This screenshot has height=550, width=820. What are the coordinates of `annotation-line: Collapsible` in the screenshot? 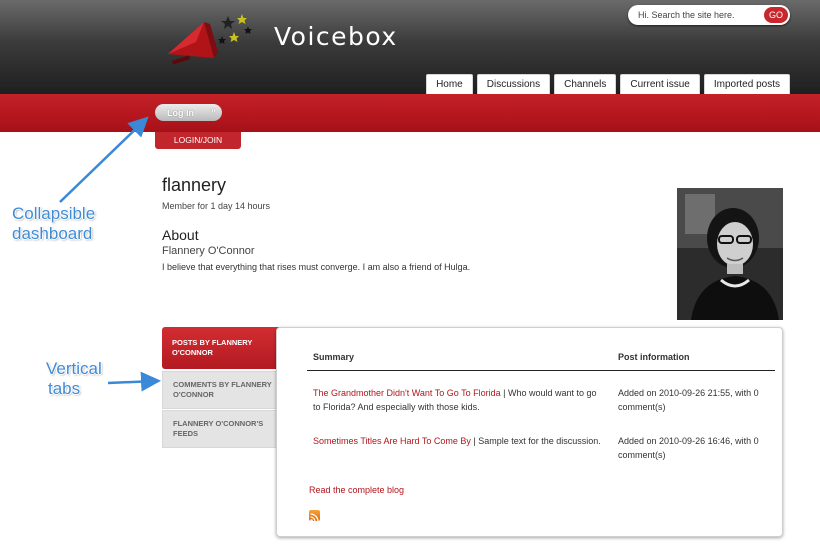 It's located at (54, 213).